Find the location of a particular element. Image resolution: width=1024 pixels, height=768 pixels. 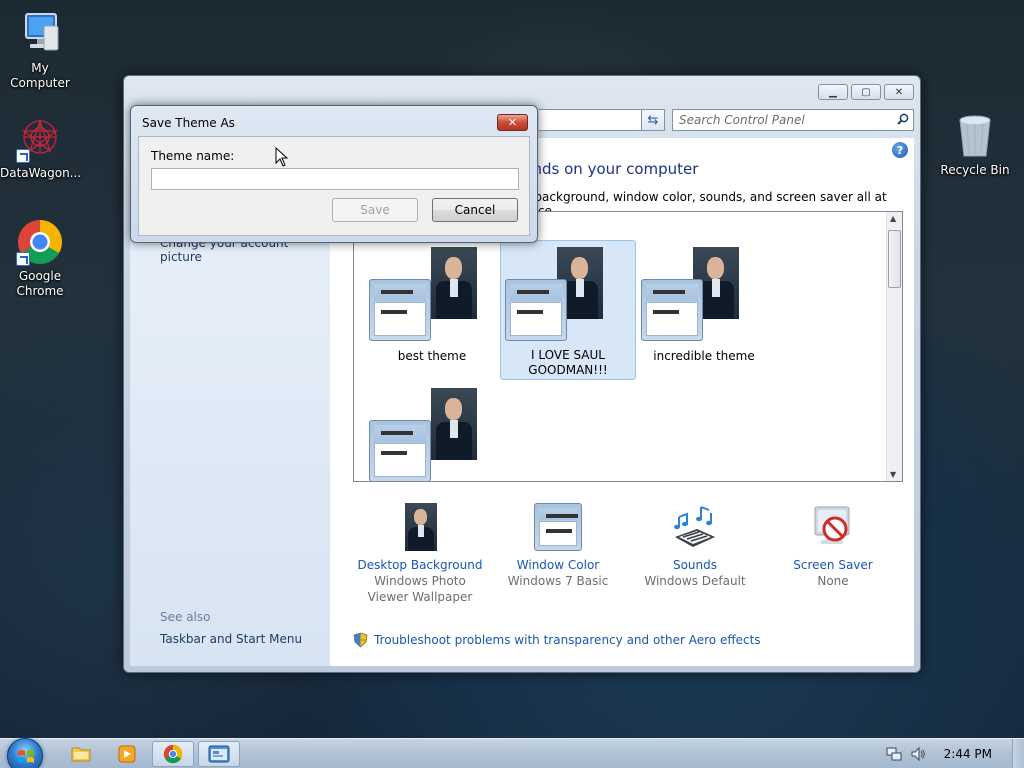

refresh-button: ⇆ is located at coordinates (653, 120).